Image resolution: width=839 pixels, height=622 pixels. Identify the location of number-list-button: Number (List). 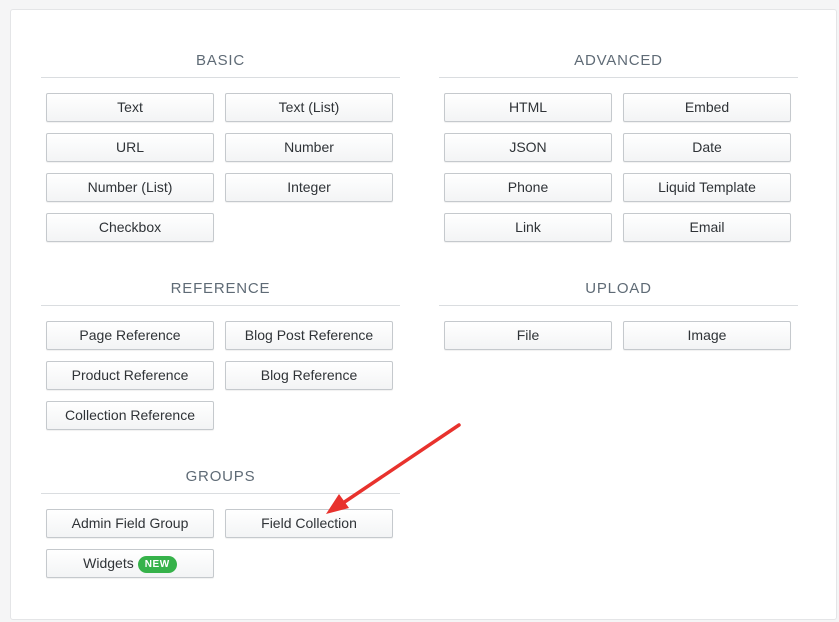
(130, 187).